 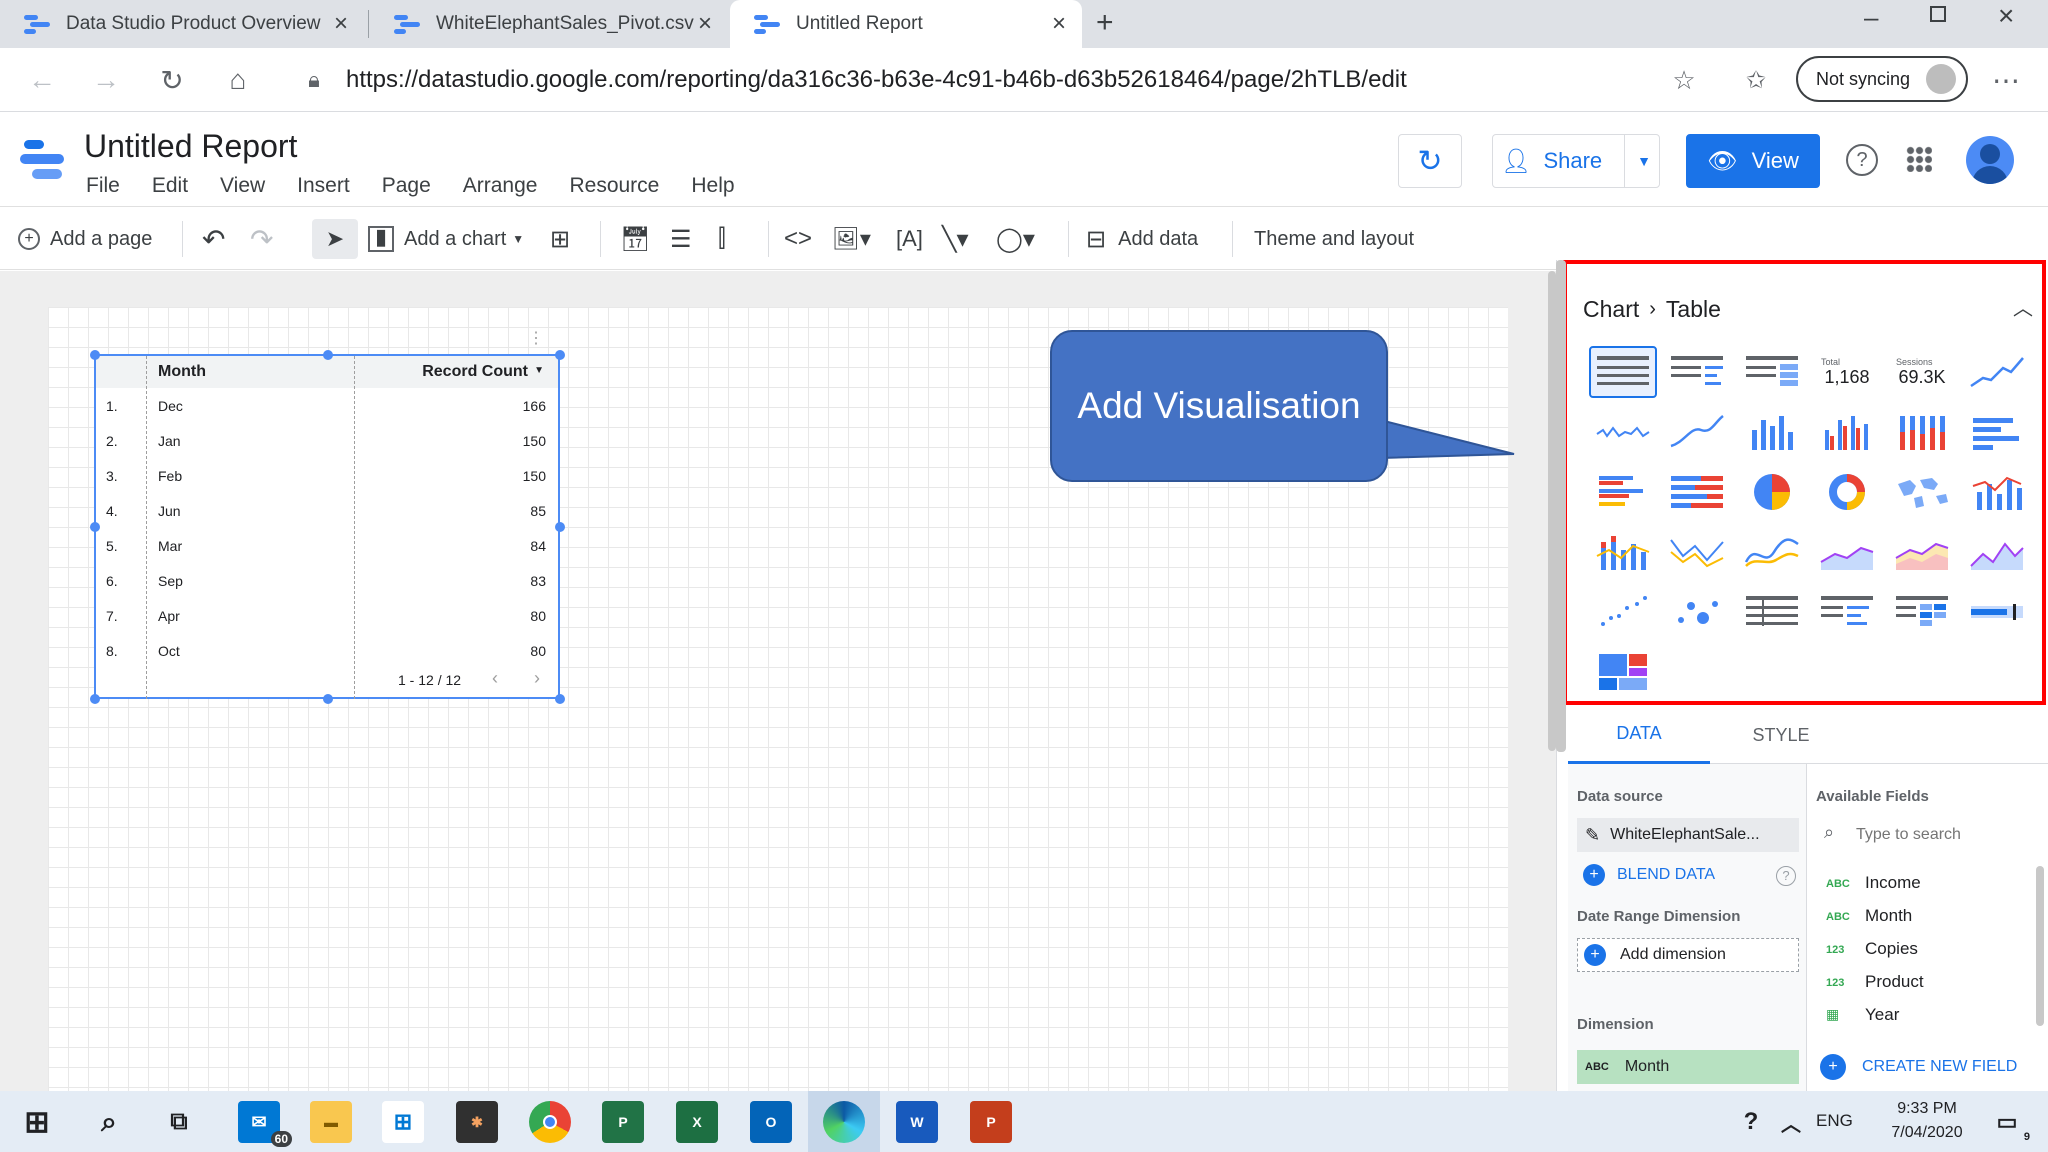 What do you see at coordinates (909, 239) in the screenshot?
I see `text-box-icon: [A]` at bounding box center [909, 239].